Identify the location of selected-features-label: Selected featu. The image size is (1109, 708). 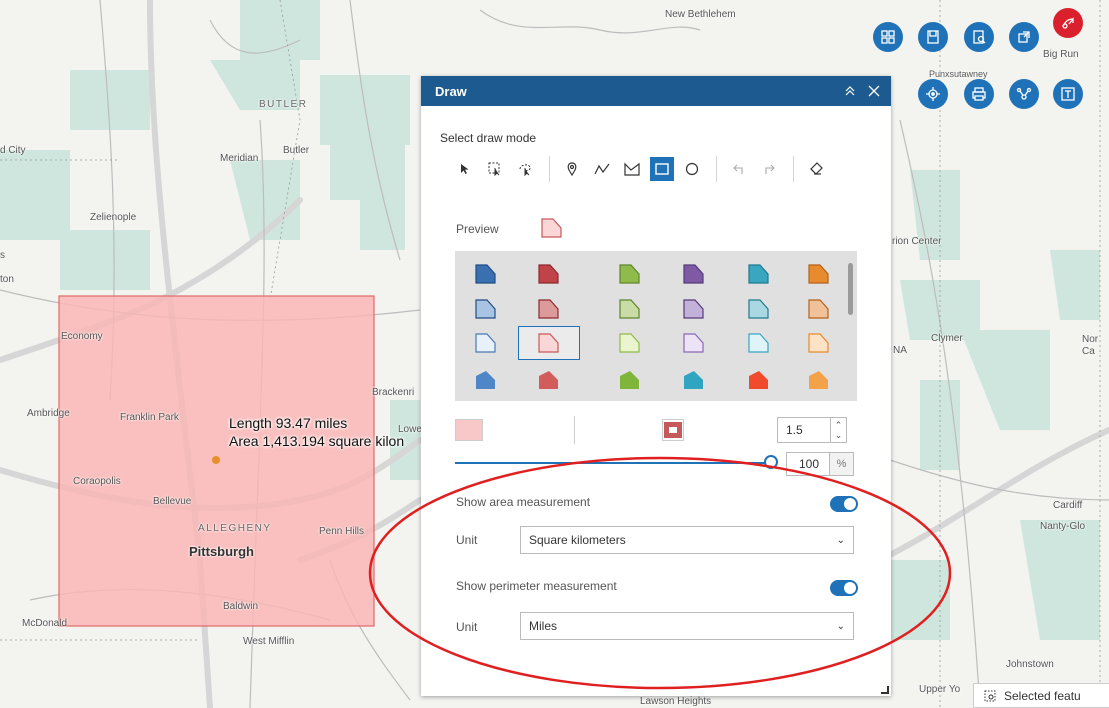
(1042, 695).